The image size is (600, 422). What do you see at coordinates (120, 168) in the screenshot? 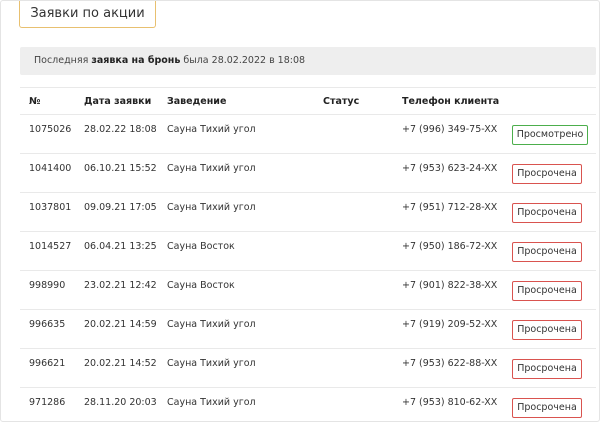
I see `cell-date: 06.10.21 15:52` at bounding box center [120, 168].